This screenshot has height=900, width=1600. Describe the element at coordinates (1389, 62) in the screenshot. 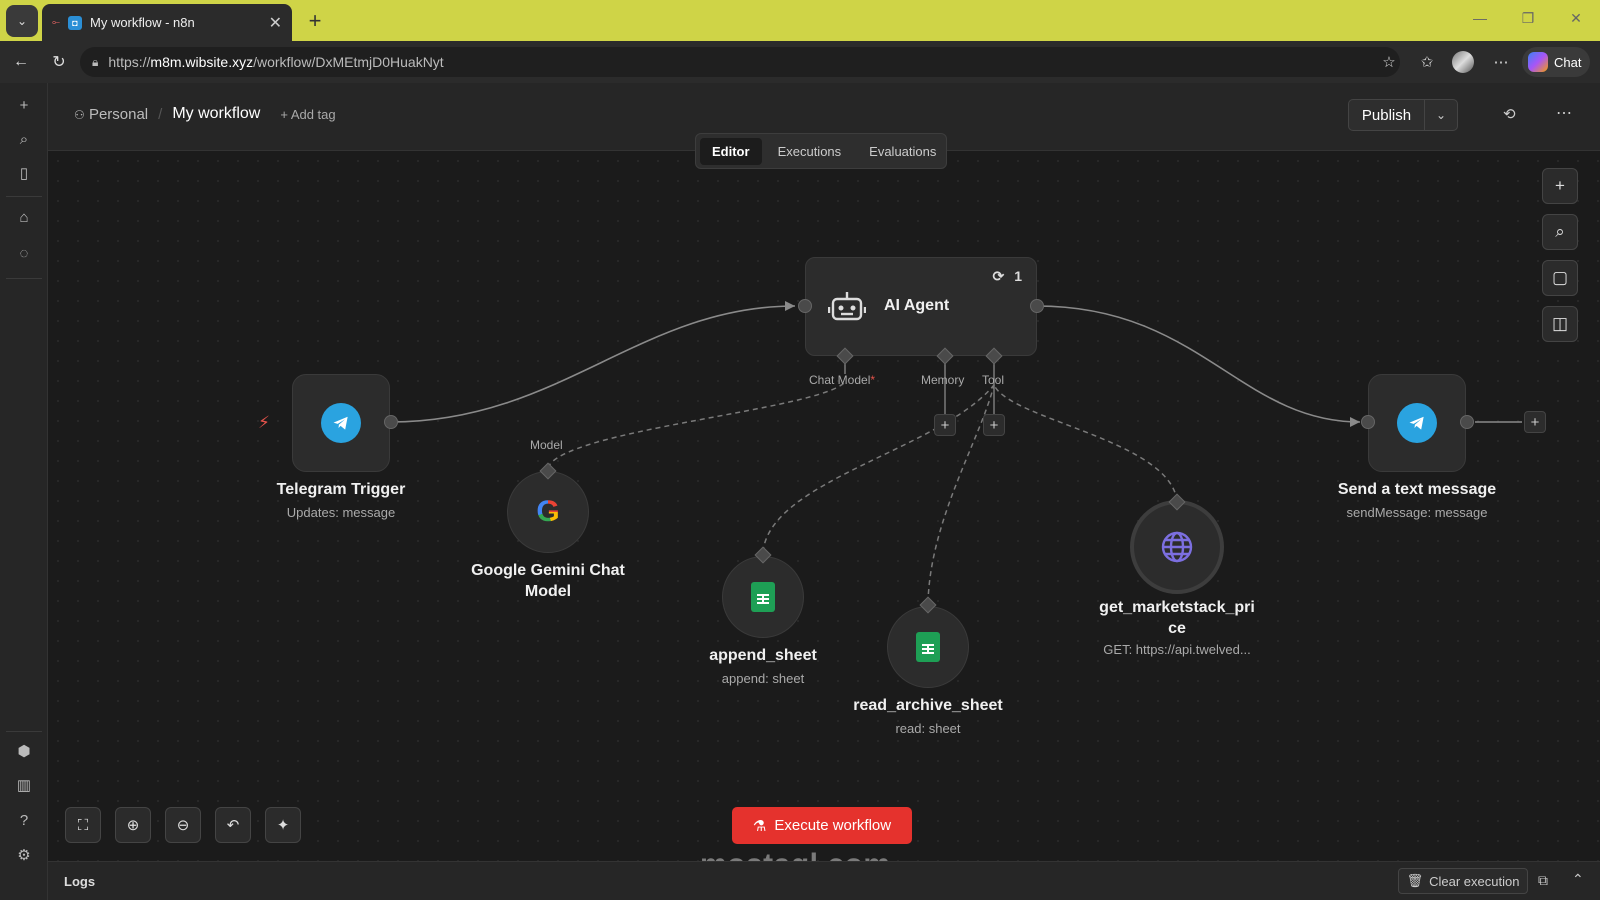

I see `star-icon: ☆` at that location.